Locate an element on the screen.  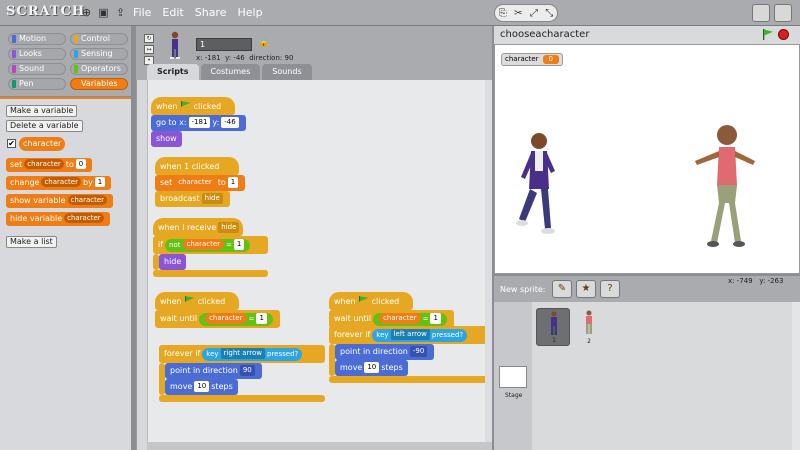
category-sound: Sound is located at coordinates (37, 69).